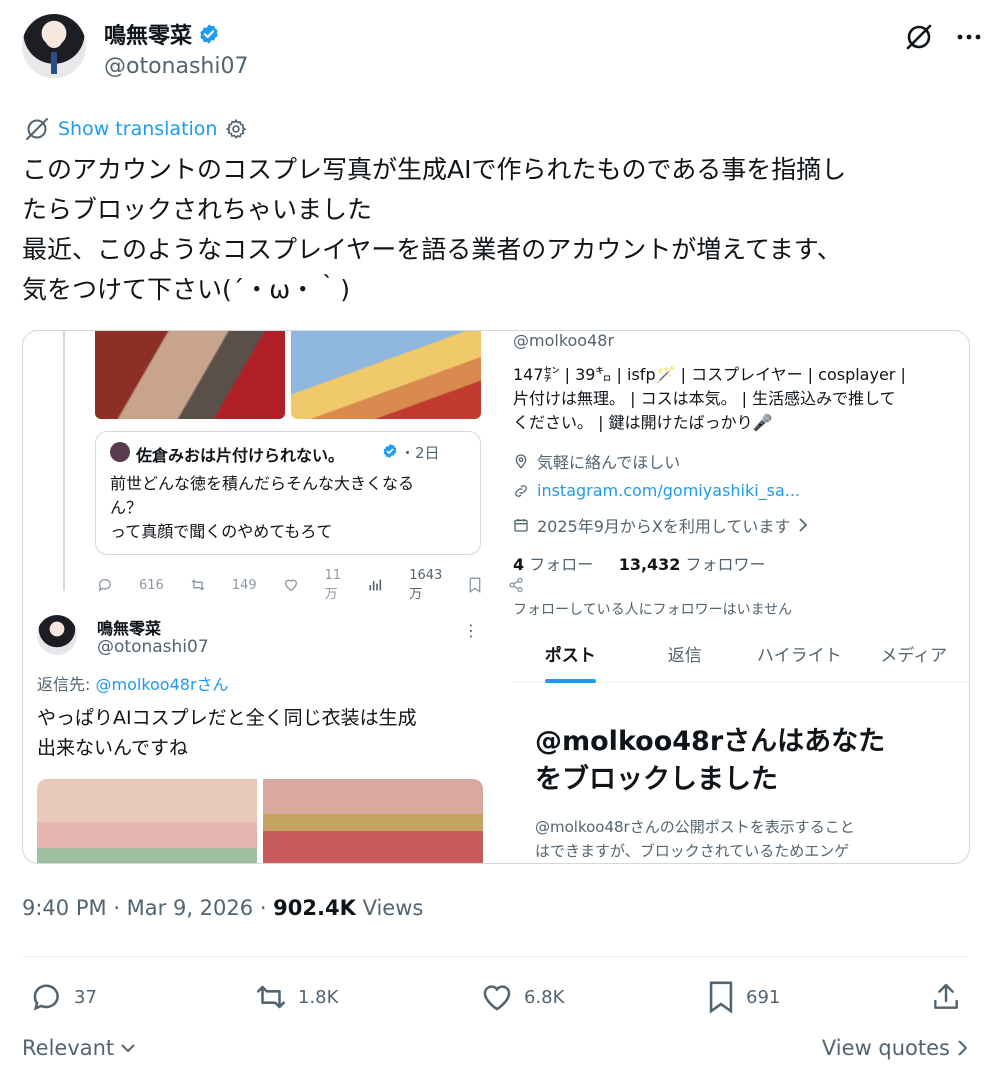 This screenshot has height=1080, width=1008. I want to click on chevron-down-icon, so click(128, 1048).